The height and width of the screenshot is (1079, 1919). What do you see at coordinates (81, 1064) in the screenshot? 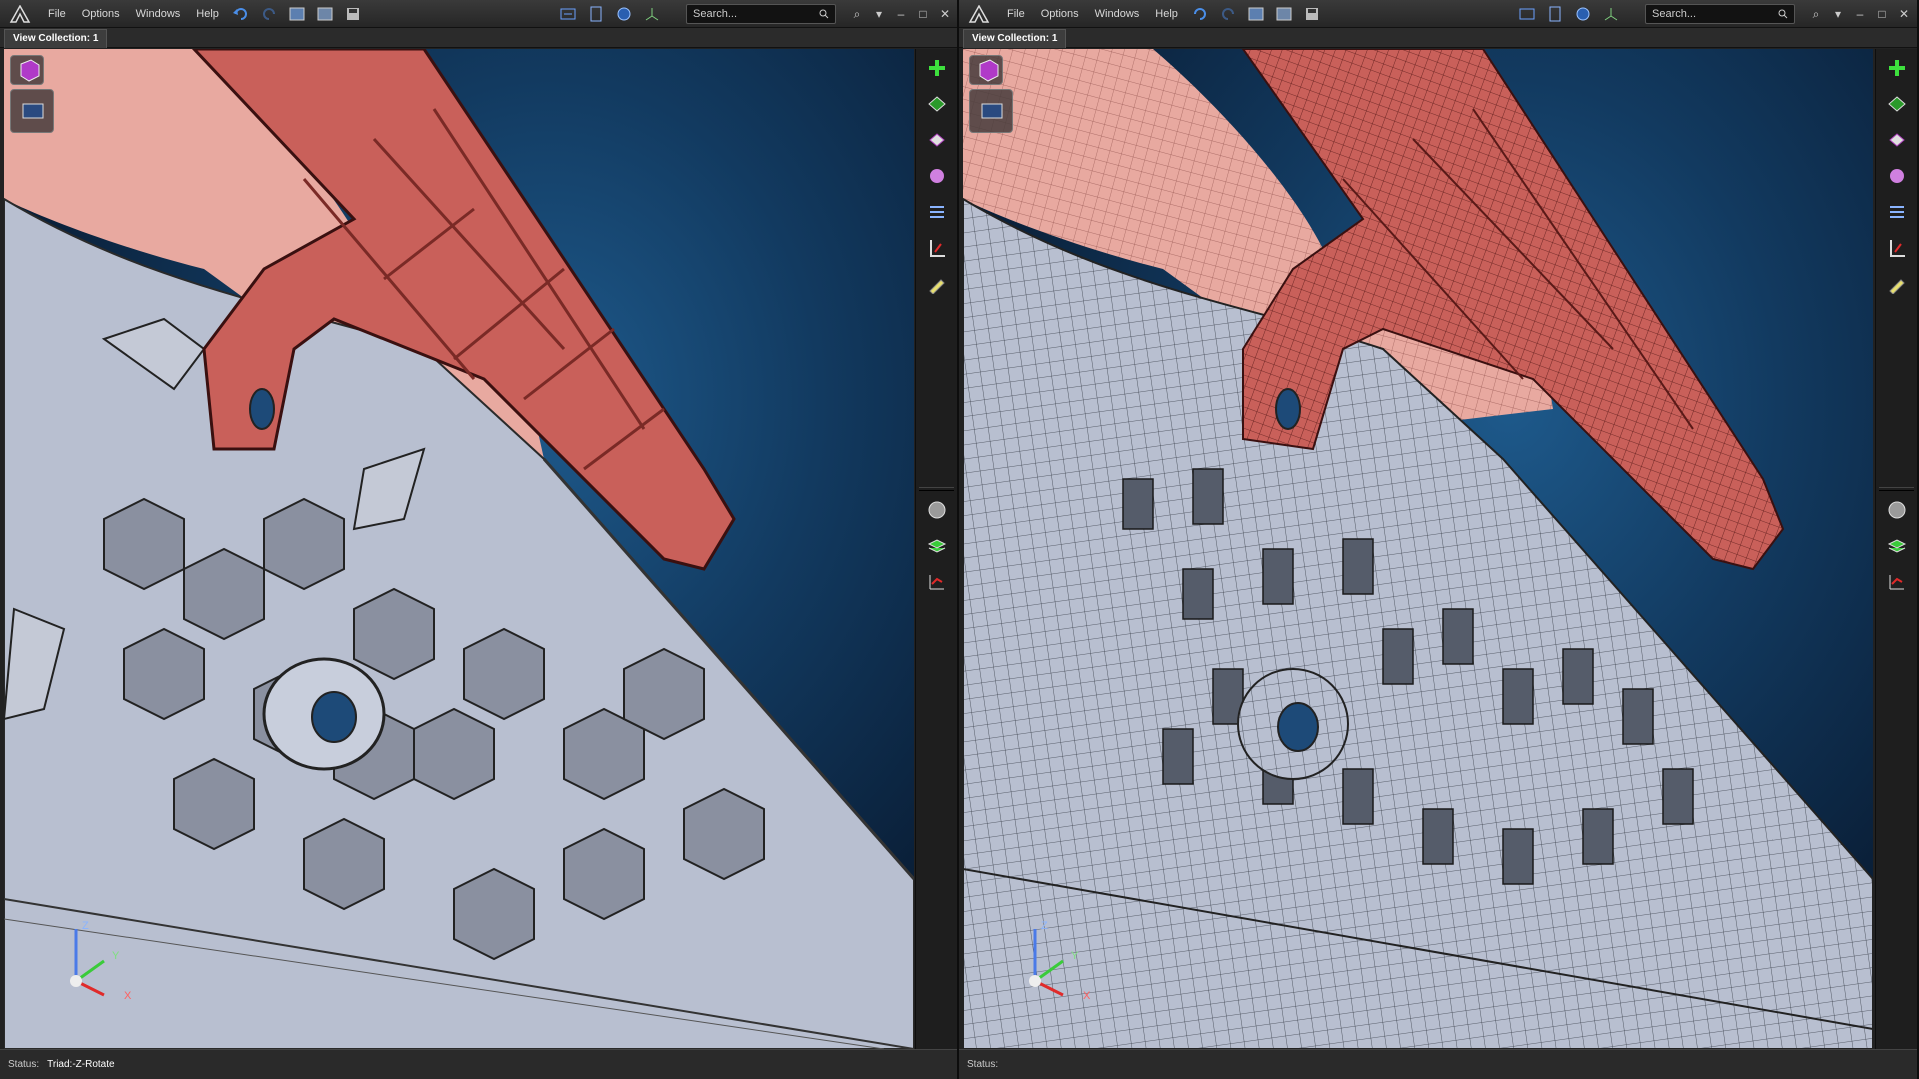
I see `status-value: Triad:-Z-Rotate` at bounding box center [81, 1064].